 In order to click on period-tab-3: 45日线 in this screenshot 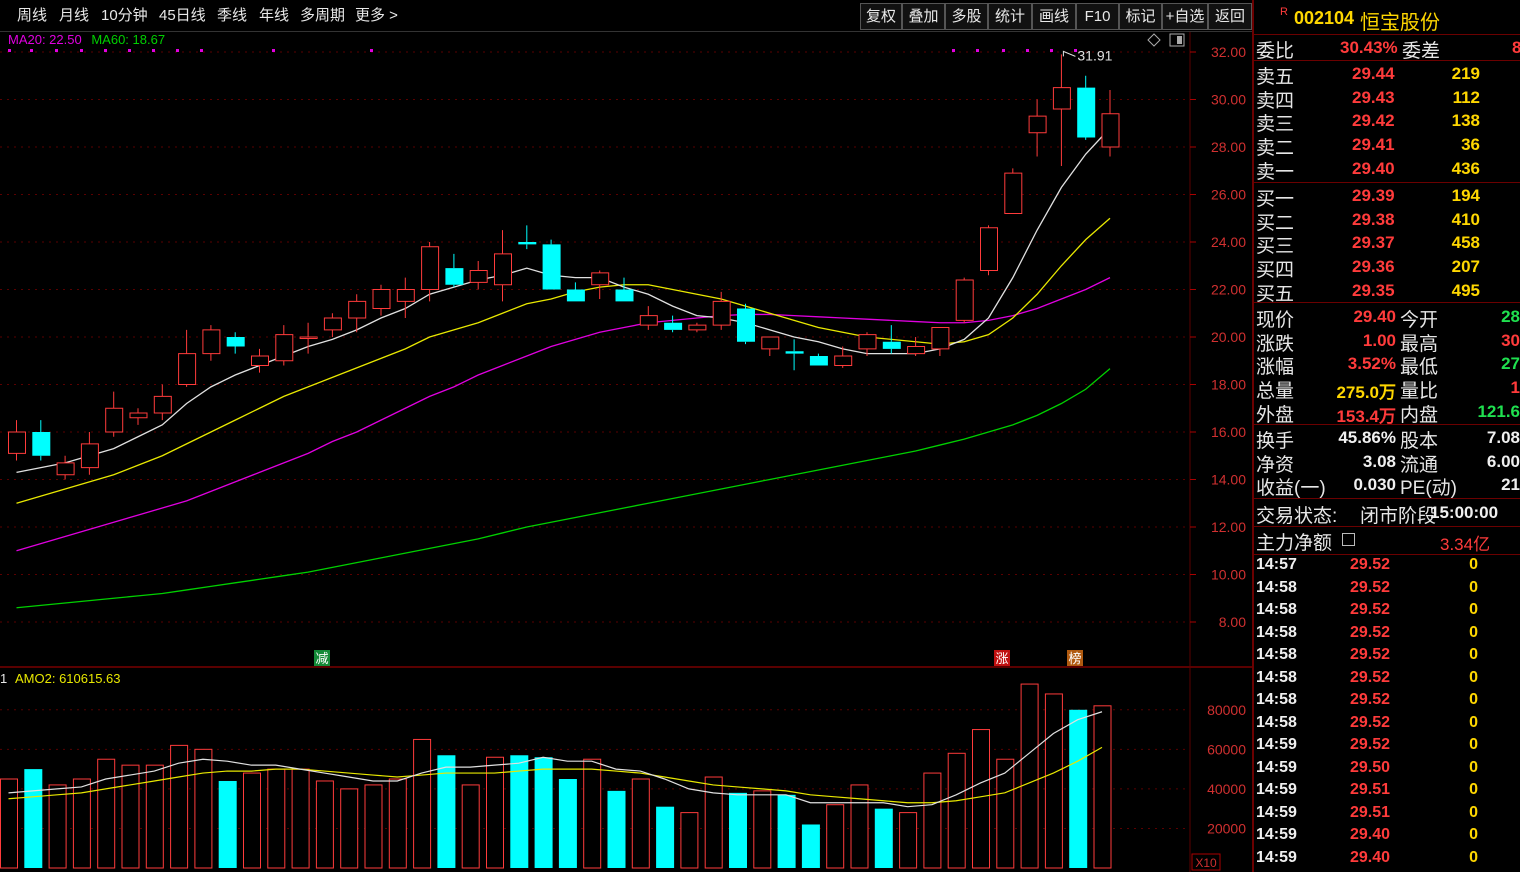, I will do `click(182, 15)`.